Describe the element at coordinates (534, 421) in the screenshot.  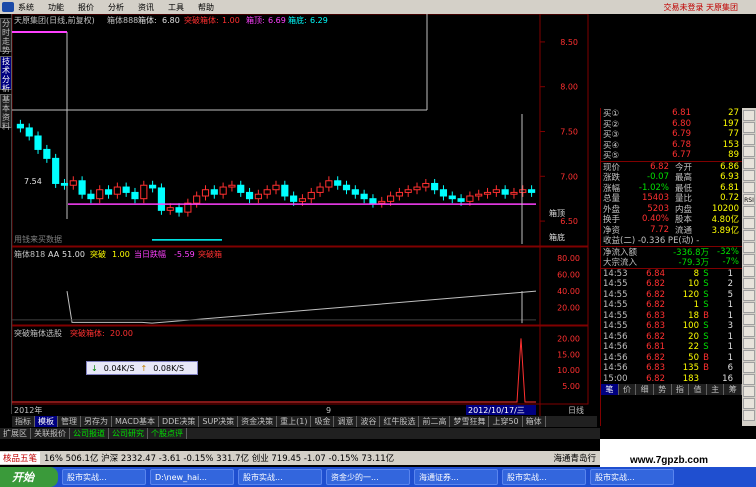
I see `indicator-tab: 箱体` at that location.